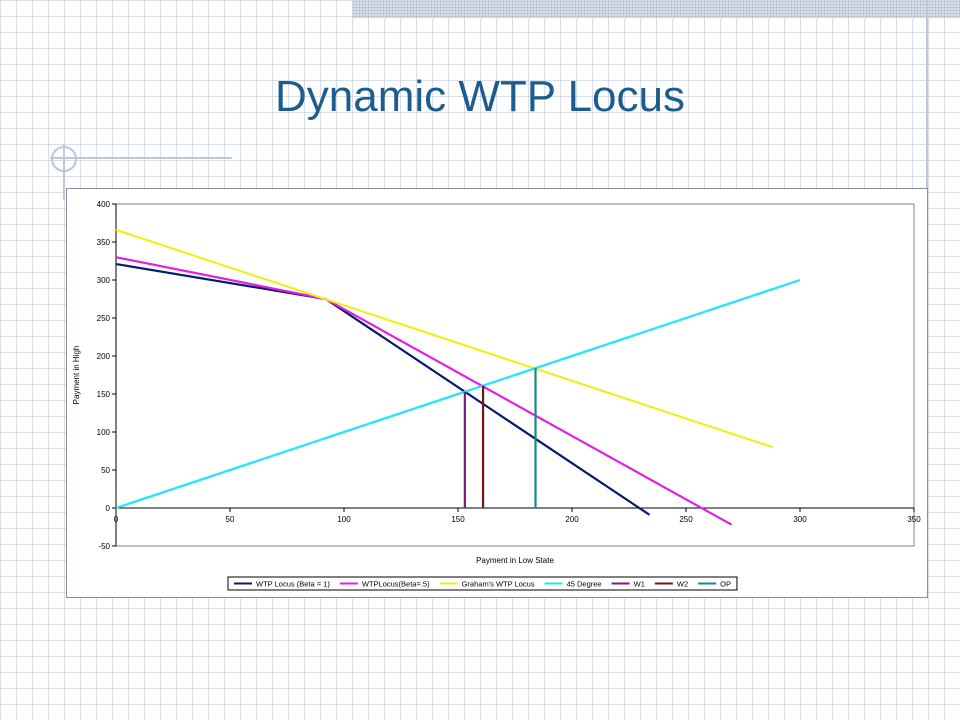 This screenshot has width=960, height=720. I want to click on legend-label-wtp-locus-beta-1: WTP Locus (Beta = 1), so click(293, 584).